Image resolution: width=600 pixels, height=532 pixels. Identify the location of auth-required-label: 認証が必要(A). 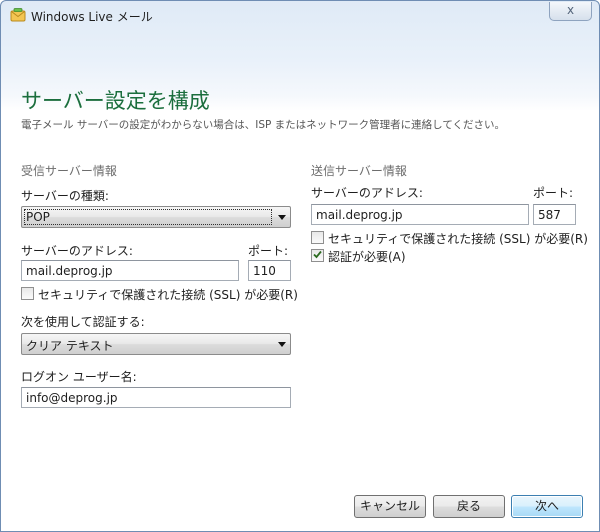
(367, 256).